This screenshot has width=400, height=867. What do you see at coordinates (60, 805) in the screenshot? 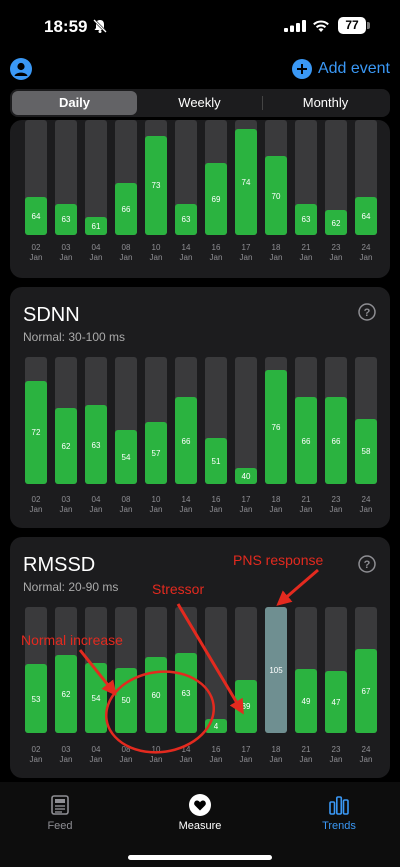
I see `newspaper-icon` at bounding box center [60, 805].